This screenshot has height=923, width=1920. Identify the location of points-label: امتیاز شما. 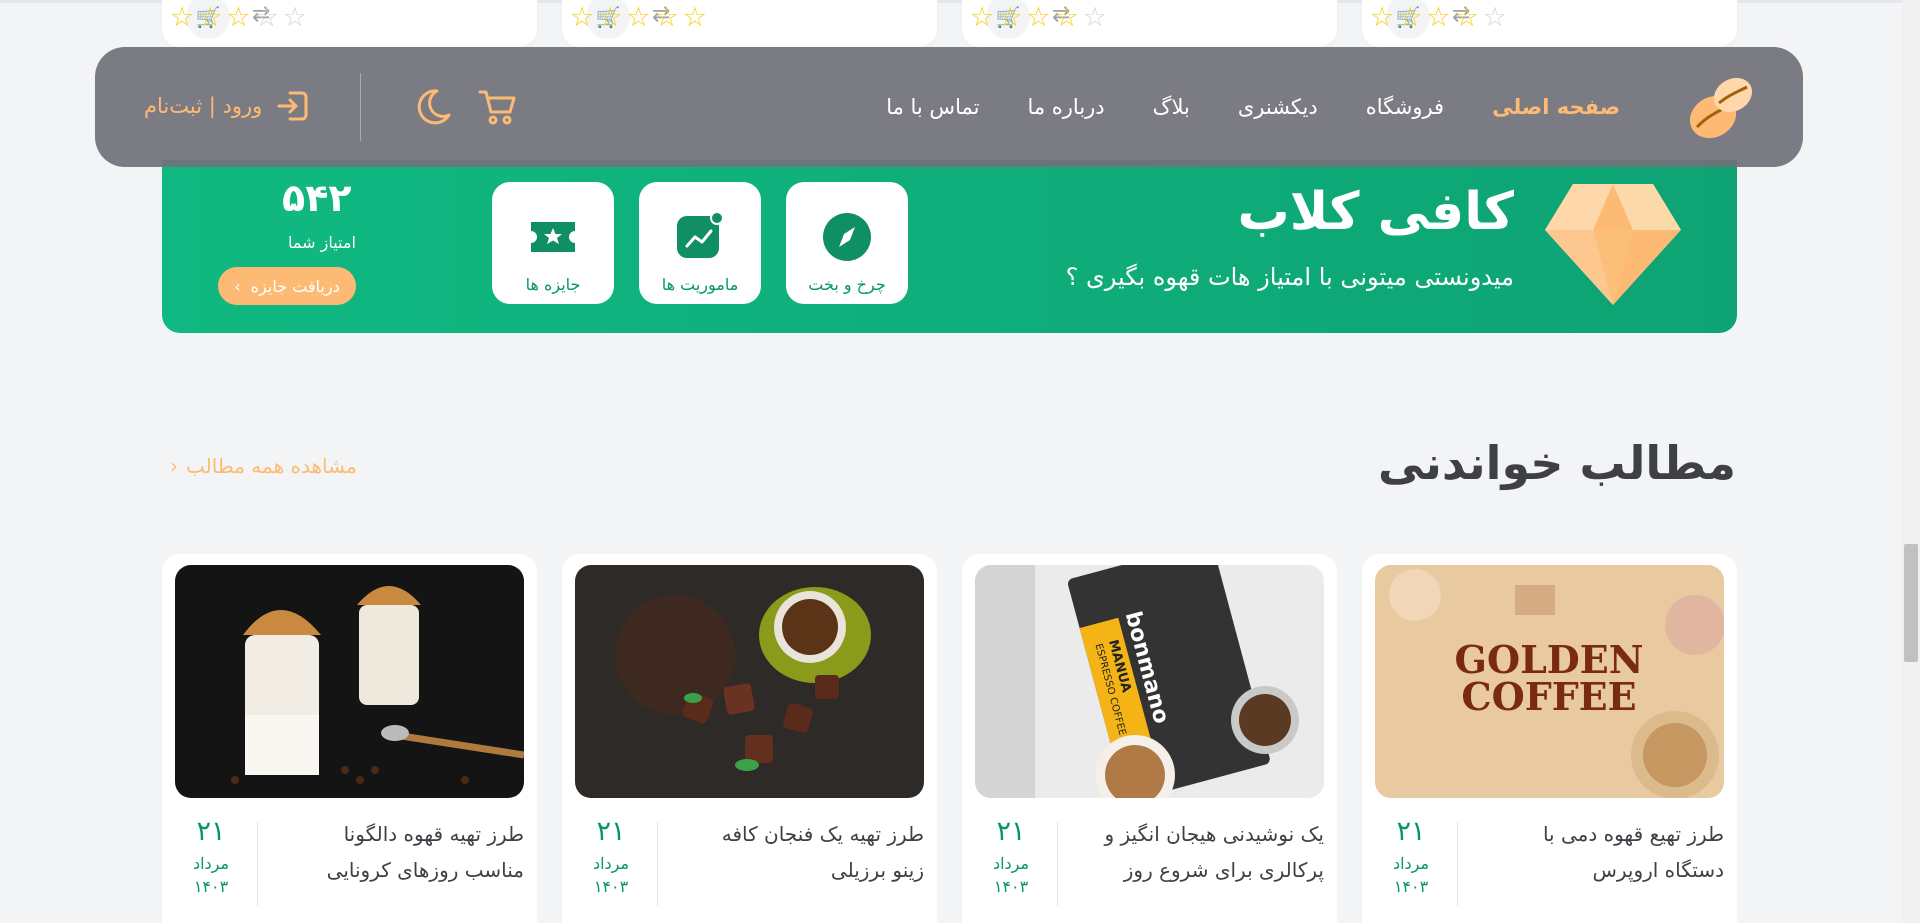
(322, 242).